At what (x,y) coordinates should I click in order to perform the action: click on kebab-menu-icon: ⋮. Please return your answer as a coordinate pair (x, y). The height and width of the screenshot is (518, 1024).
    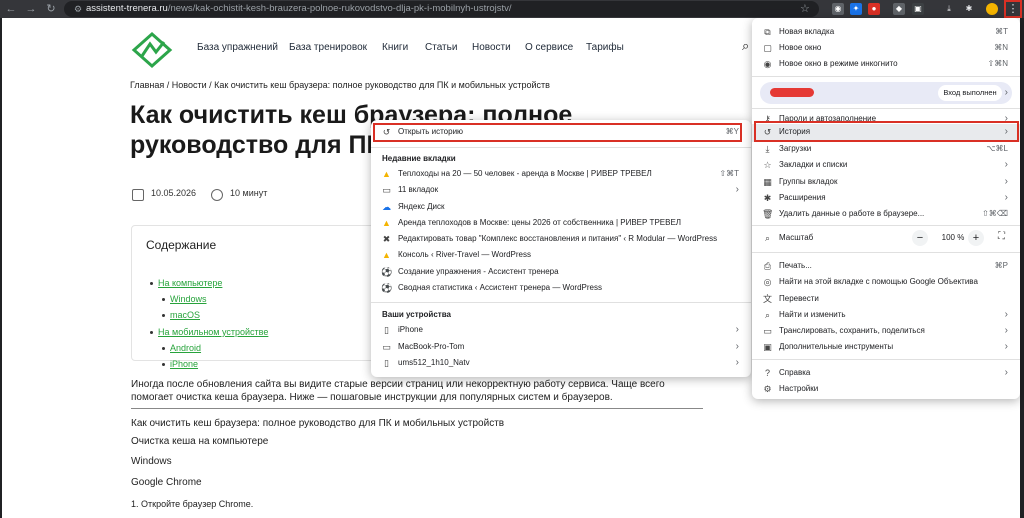
    Looking at the image, I should click on (1013, 9).